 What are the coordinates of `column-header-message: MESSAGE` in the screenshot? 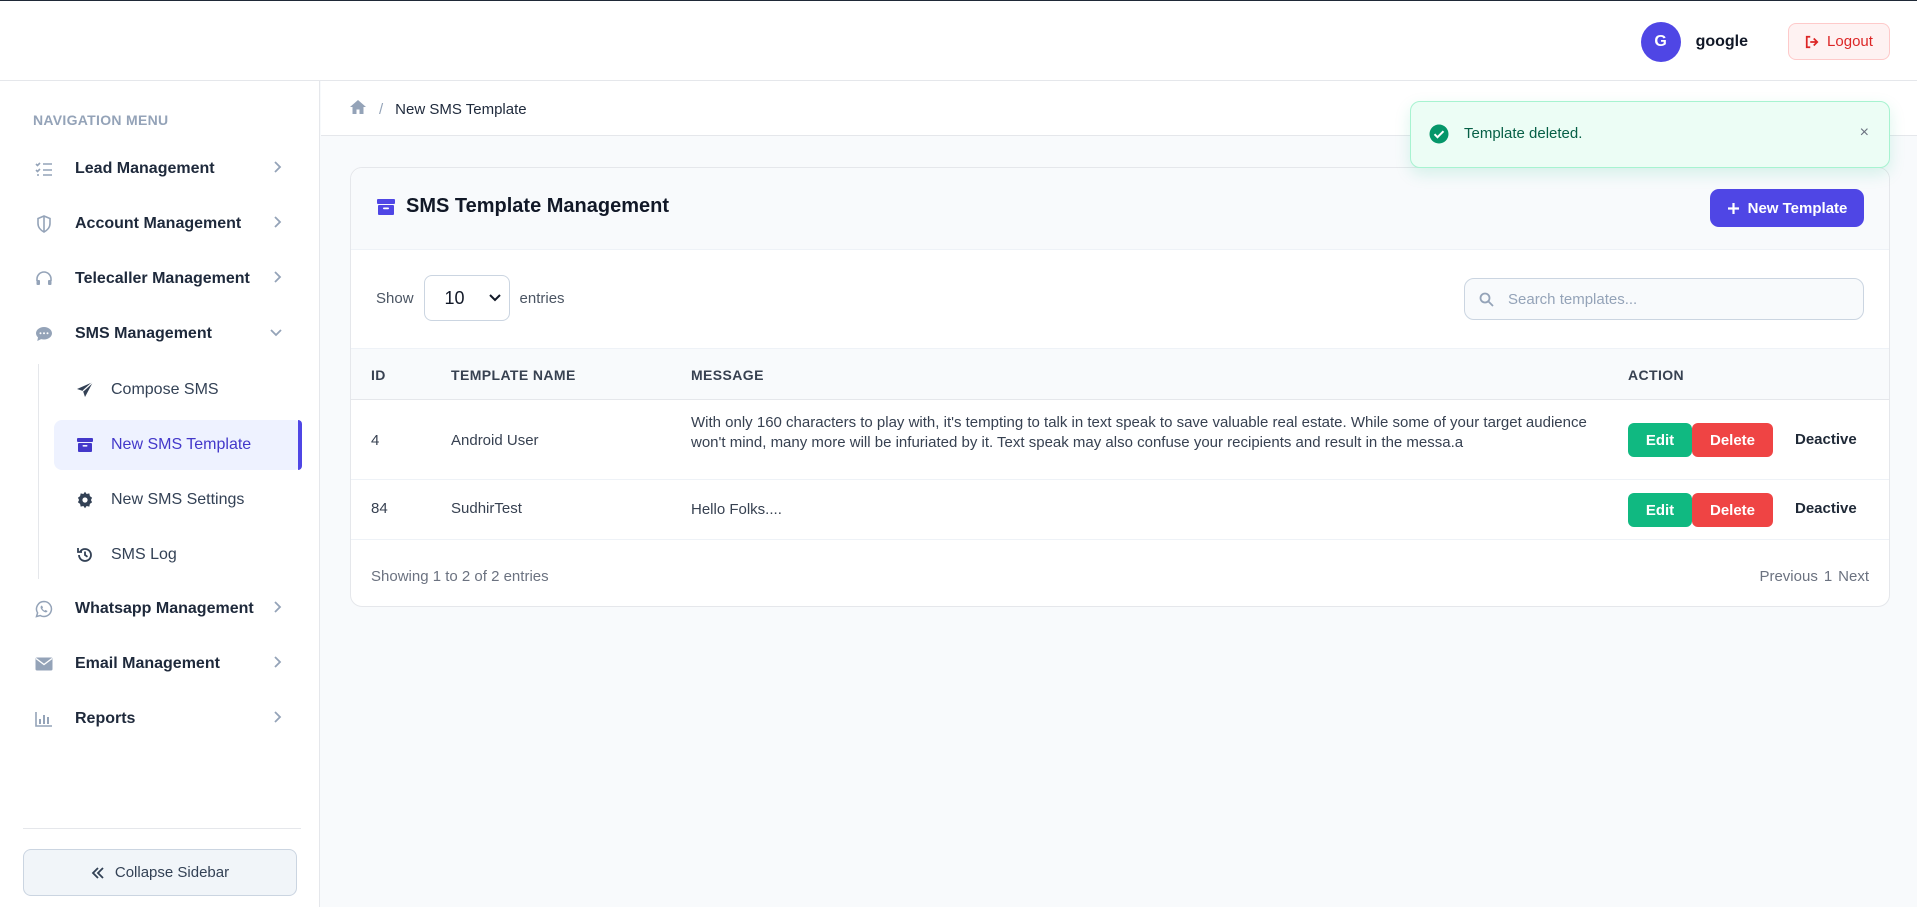 It's located at (727, 375).